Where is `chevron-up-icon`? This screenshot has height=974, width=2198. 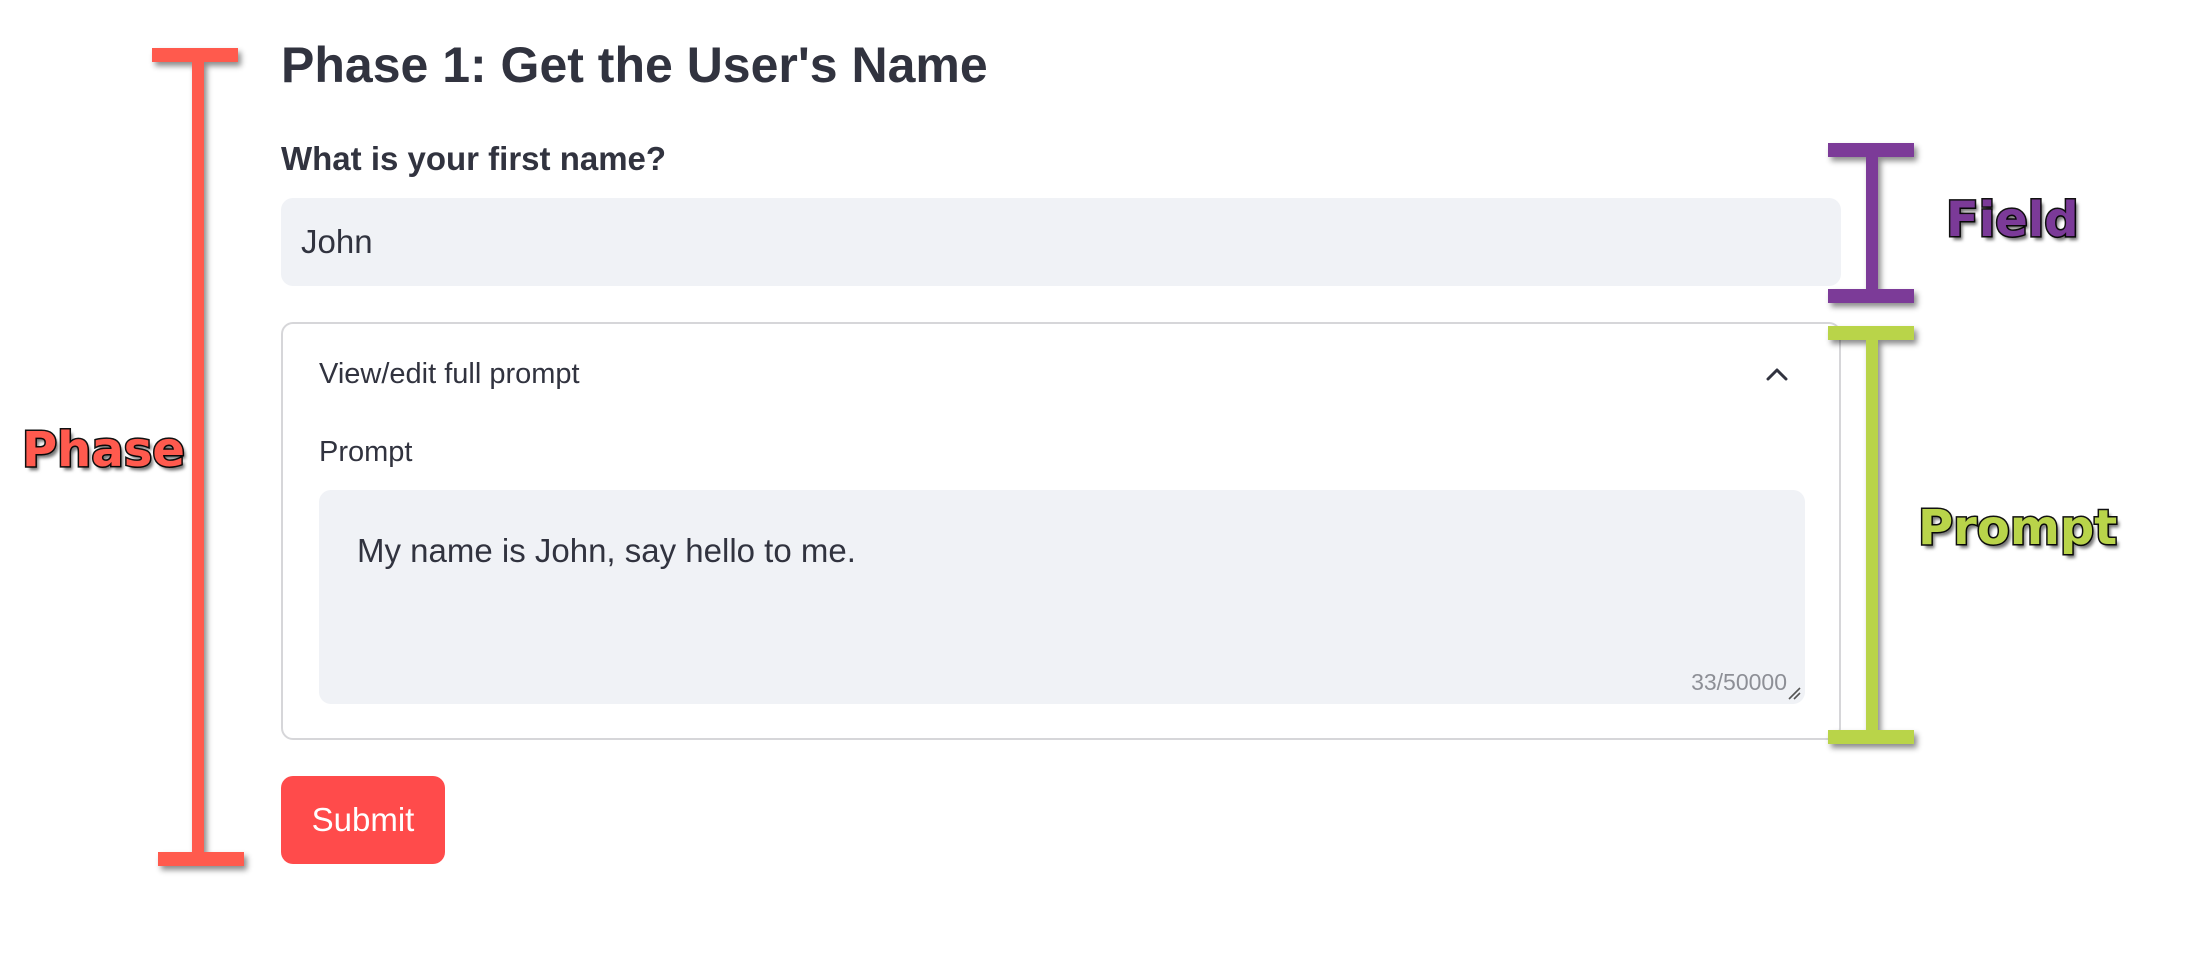 chevron-up-icon is located at coordinates (1777, 374).